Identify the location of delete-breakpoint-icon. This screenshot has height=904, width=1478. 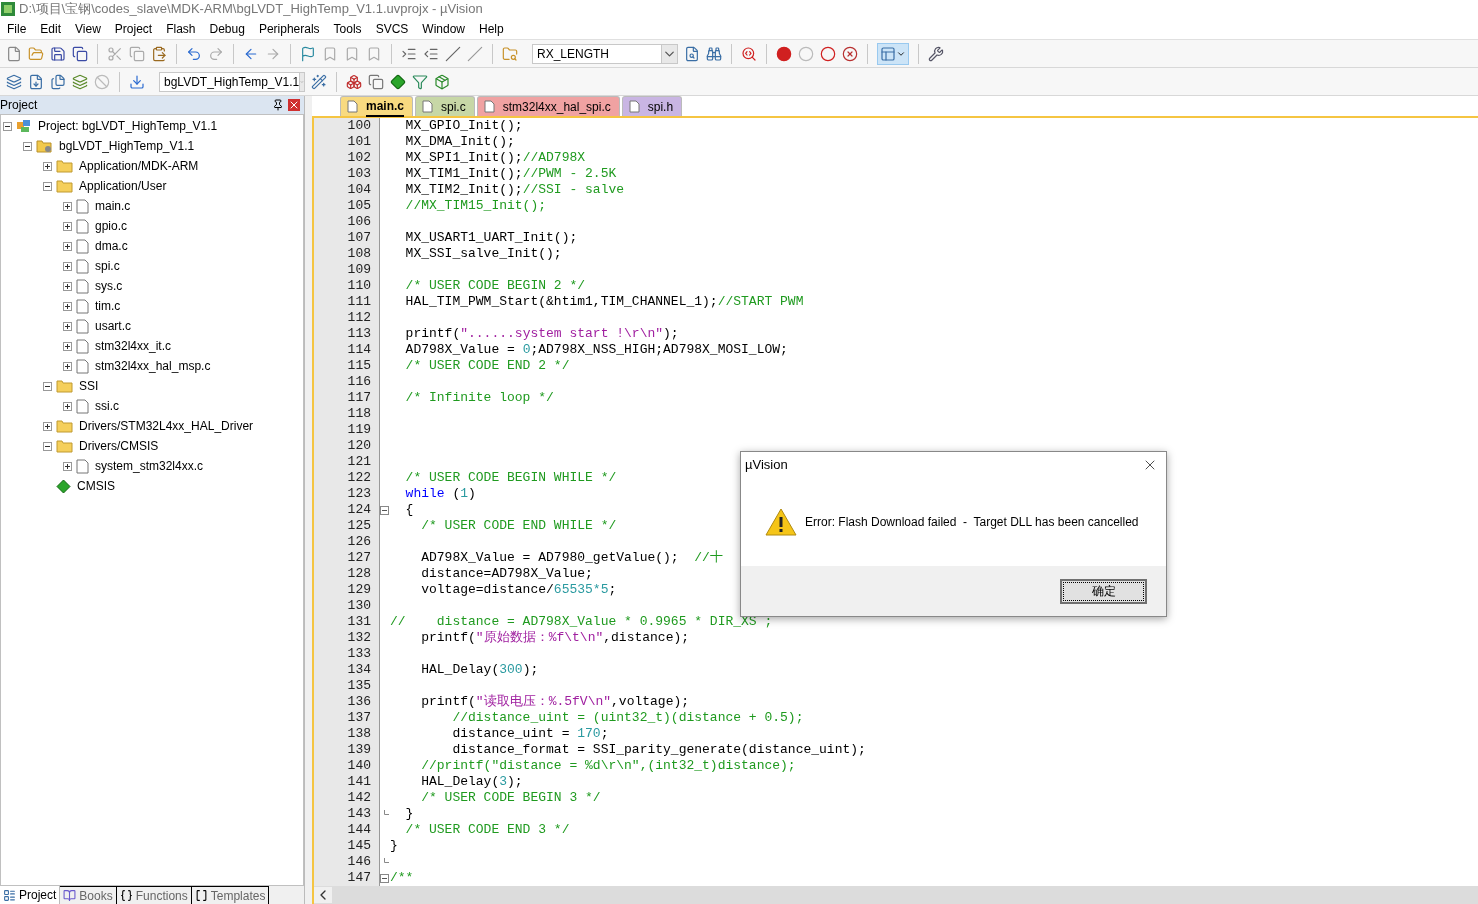
(850, 53).